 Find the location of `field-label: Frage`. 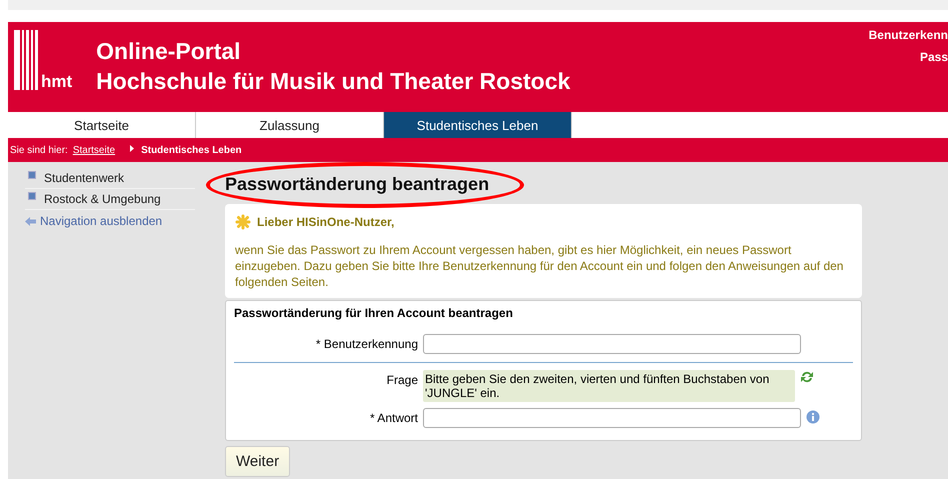

field-label: Frage is located at coordinates (402, 379).